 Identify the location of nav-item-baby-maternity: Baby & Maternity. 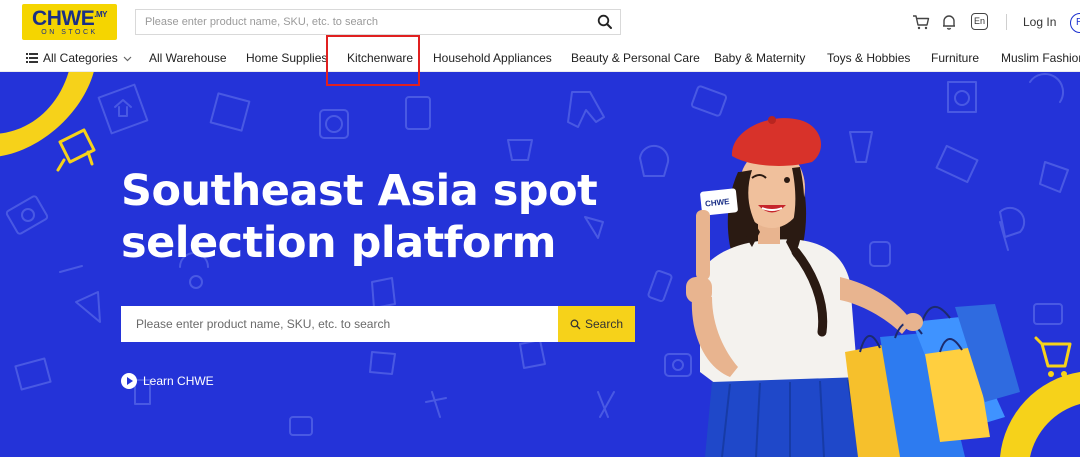
(759, 58).